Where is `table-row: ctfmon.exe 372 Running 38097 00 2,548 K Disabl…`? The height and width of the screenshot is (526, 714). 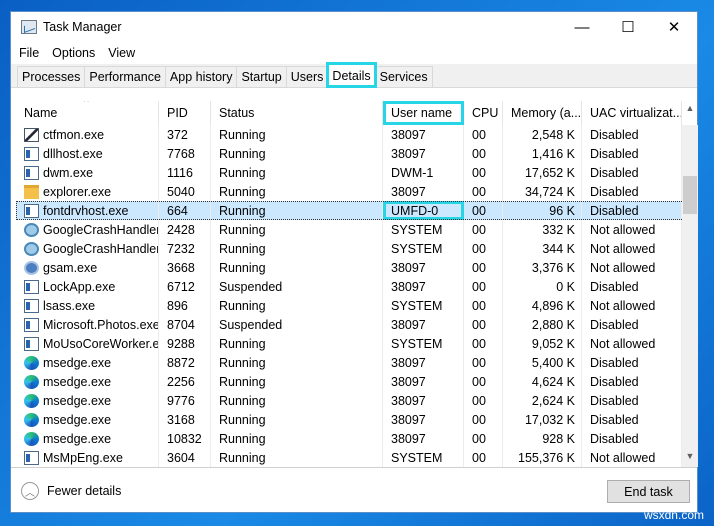 table-row: ctfmon.exe 372 Running 38097 00 2,548 K Disabl… is located at coordinates (357, 134).